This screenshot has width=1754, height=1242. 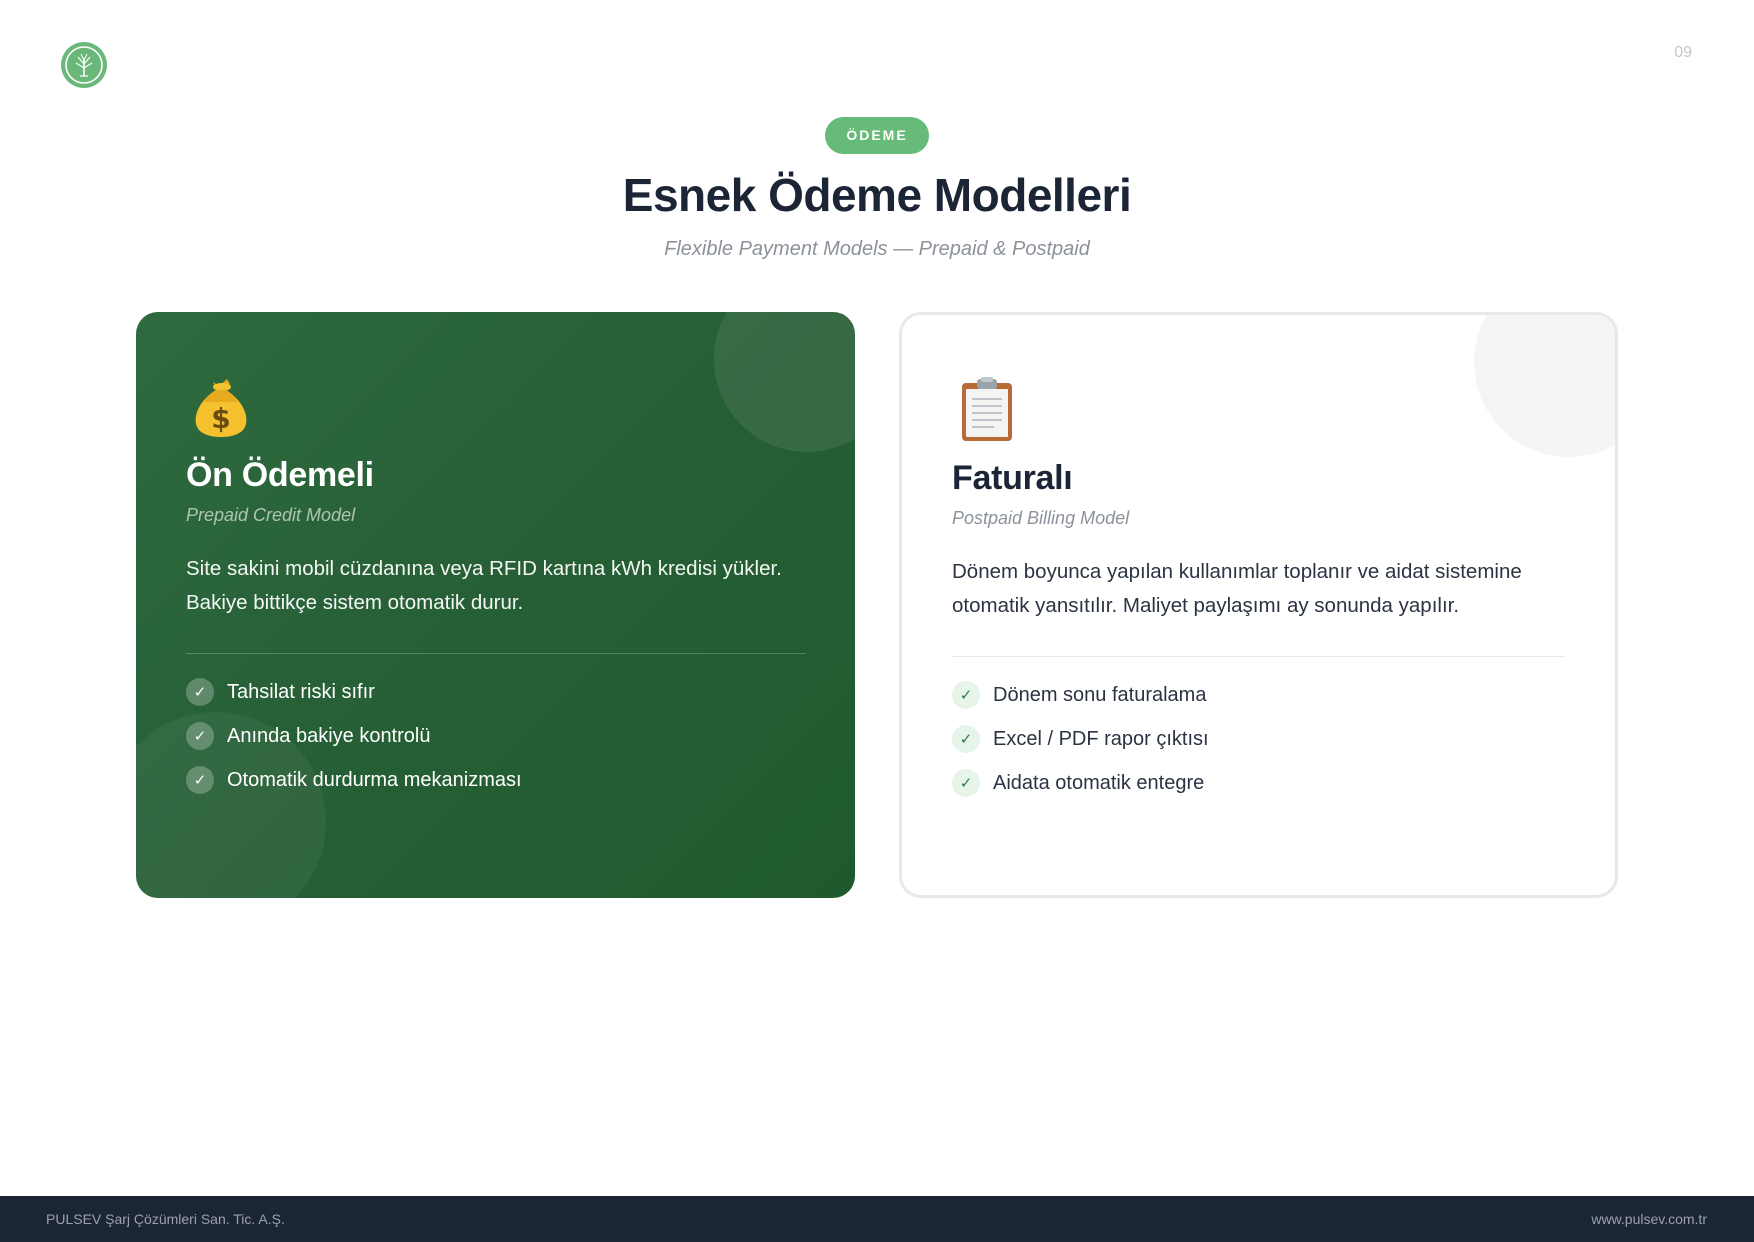 I want to click on postpaid-card-title: Faturalı, so click(x=1012, y=478).